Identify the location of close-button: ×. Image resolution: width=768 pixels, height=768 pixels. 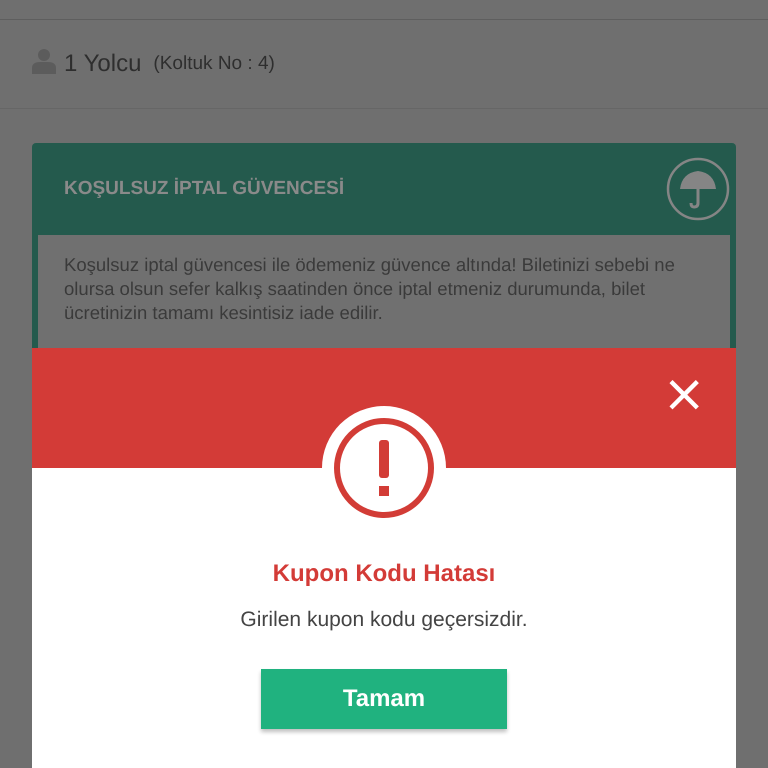
(699, 408).